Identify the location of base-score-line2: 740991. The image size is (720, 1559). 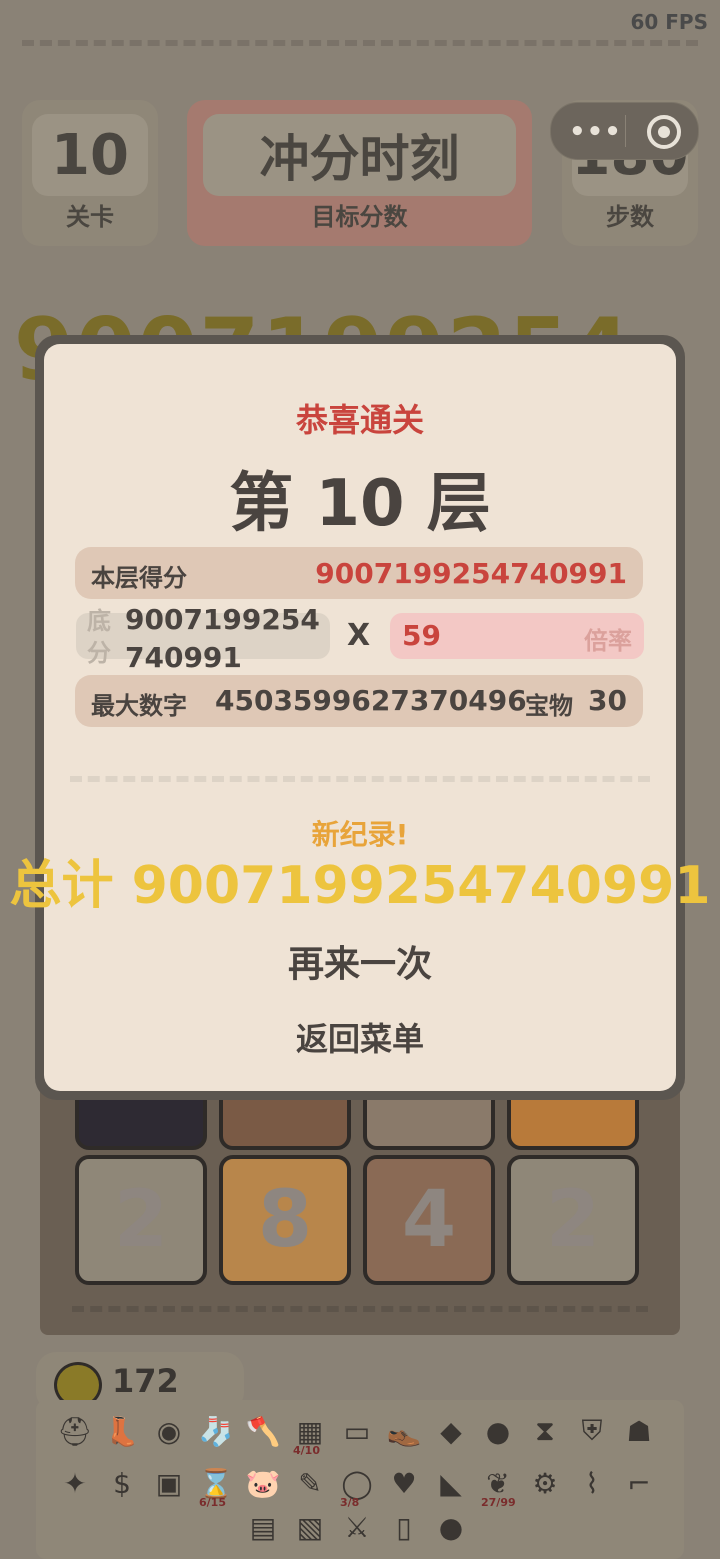
(183, 657).